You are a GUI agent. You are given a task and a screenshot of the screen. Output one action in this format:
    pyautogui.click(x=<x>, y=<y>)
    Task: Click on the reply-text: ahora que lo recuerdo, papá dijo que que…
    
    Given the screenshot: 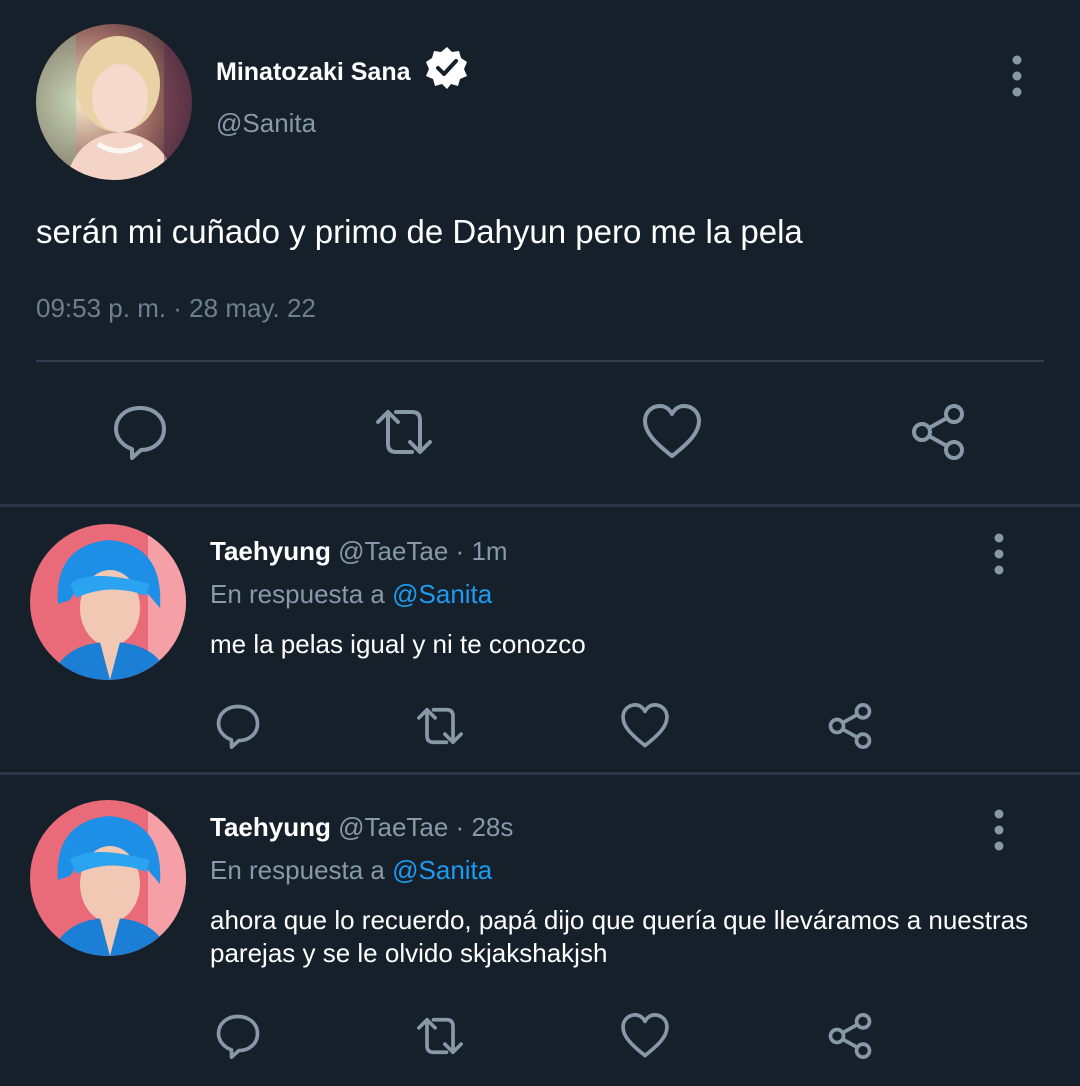 What is the action you would take?
    pyautogui.click(x=619, y=936)
    